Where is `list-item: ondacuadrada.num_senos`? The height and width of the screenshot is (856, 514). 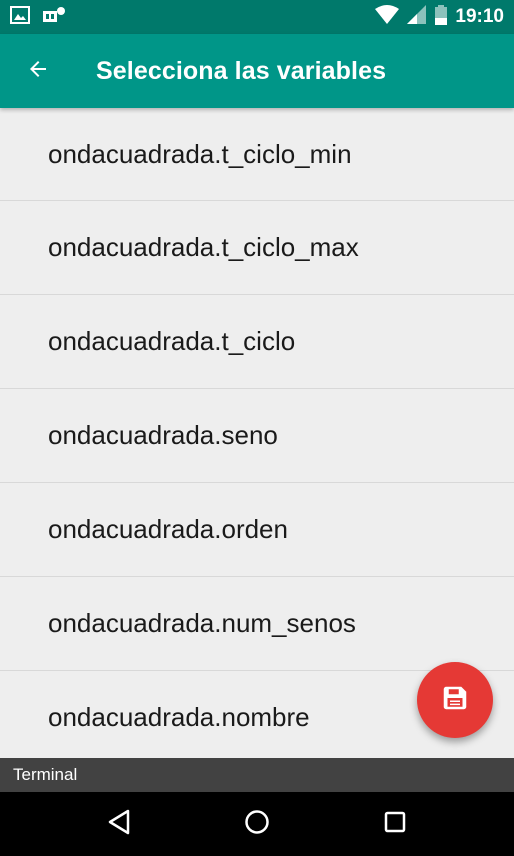 list-item: ondacuadrada.num_senos is located at coordinates (257, 624).